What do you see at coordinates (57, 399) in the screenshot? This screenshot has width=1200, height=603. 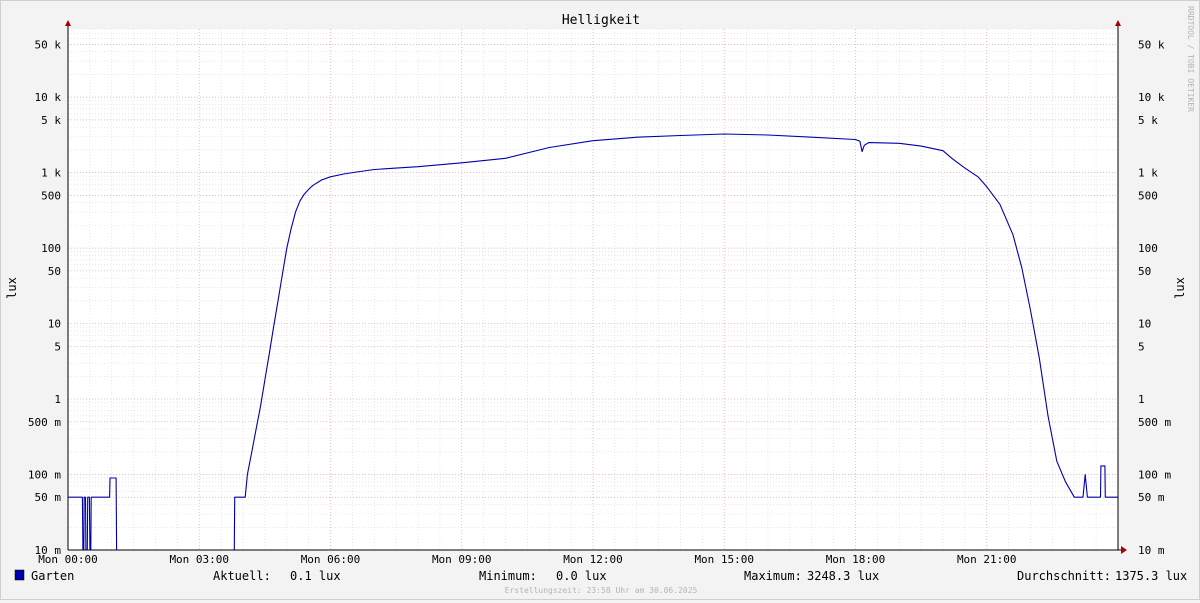 I see `y-tick-label-left: 1` at bounding box center [57, 399].